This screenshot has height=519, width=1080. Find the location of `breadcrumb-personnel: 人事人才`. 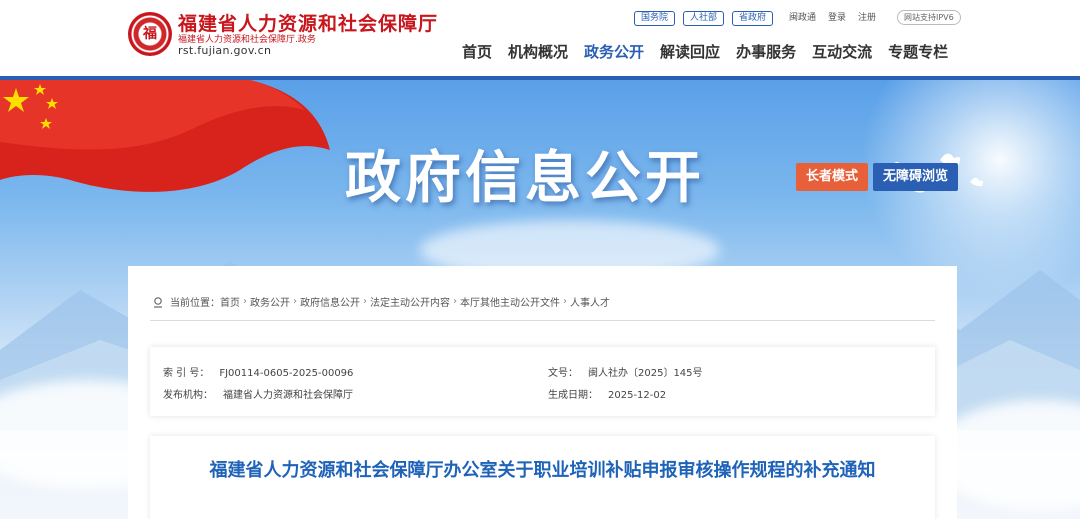

breadcrumb-personnel: 人事人才 is located at coordinates (590, 301).